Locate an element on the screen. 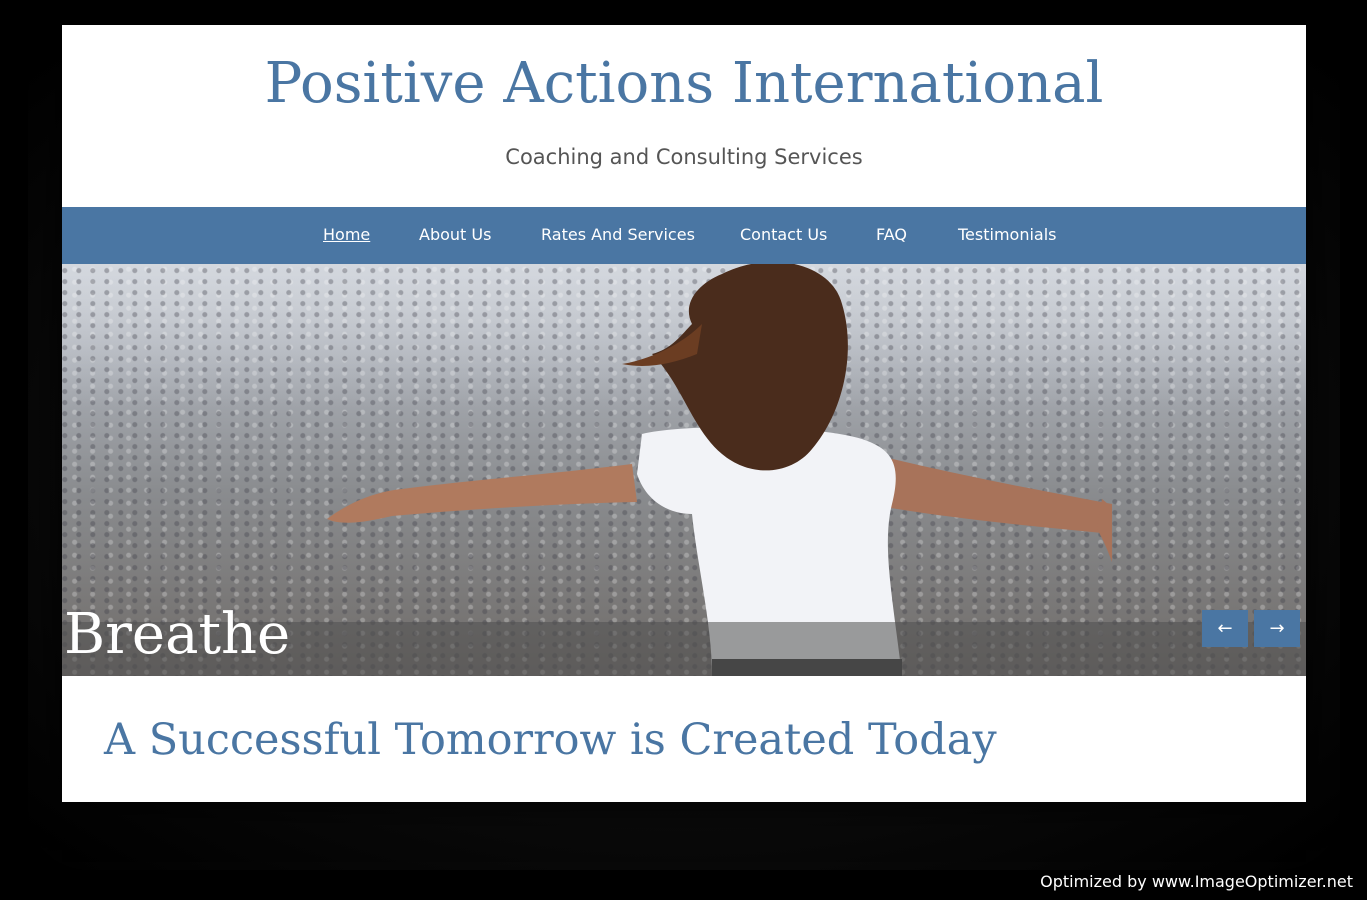 This screenshot has height=900, width=1367. nav-item-home: Home is located at coordinates (346, 234).